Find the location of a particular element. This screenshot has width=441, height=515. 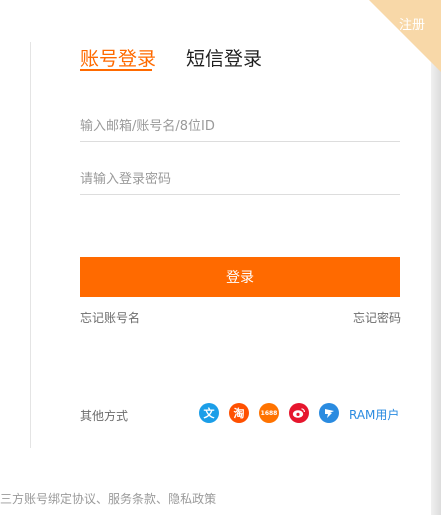

alipay-icon: 文 is located at coordinates (209, 413).